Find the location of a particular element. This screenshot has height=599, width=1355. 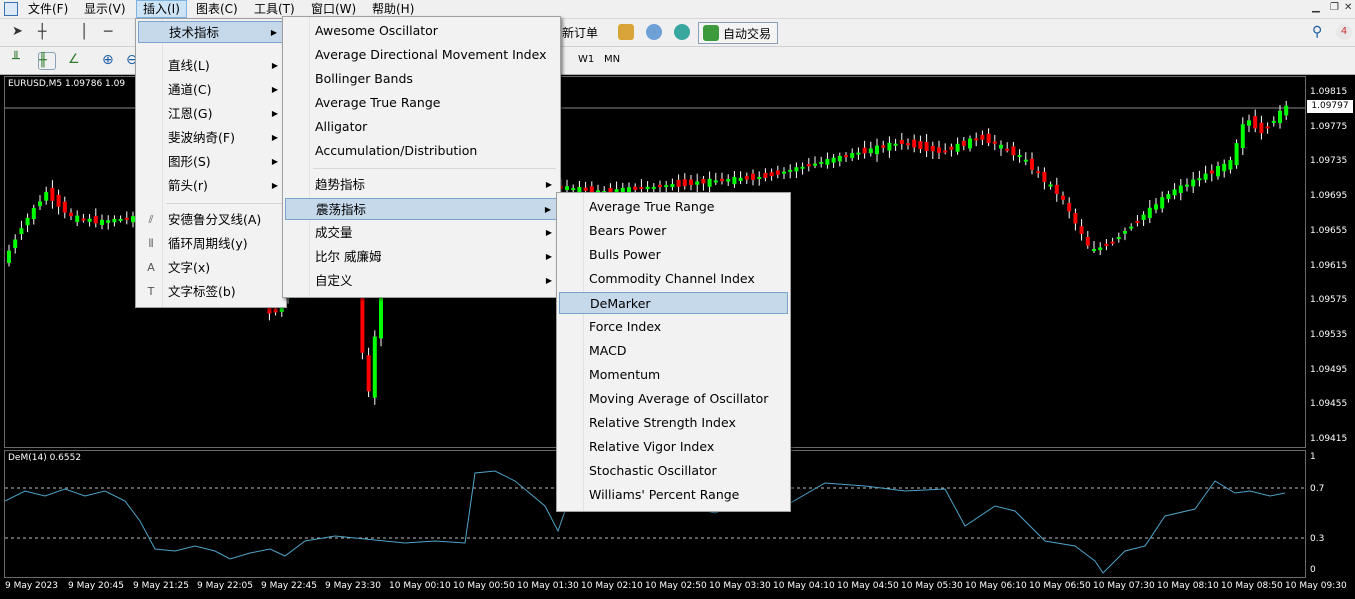

line-chart-icon: ∠ is located at coordinates (76, 60).